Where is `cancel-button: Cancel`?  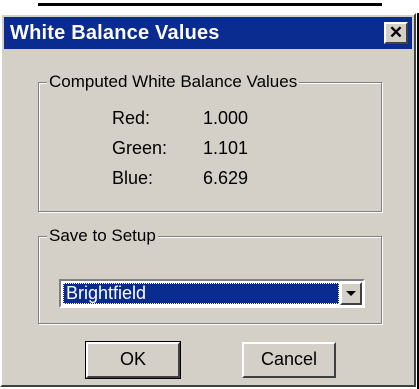
cancel-button: Cancel is located at coordinates (289, 360).